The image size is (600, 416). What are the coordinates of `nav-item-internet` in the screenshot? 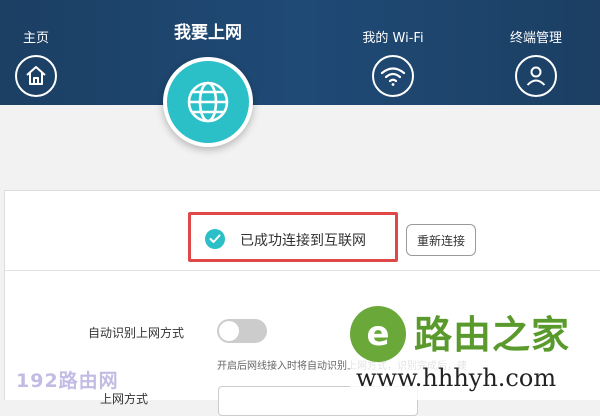 It's located at (208, 102).